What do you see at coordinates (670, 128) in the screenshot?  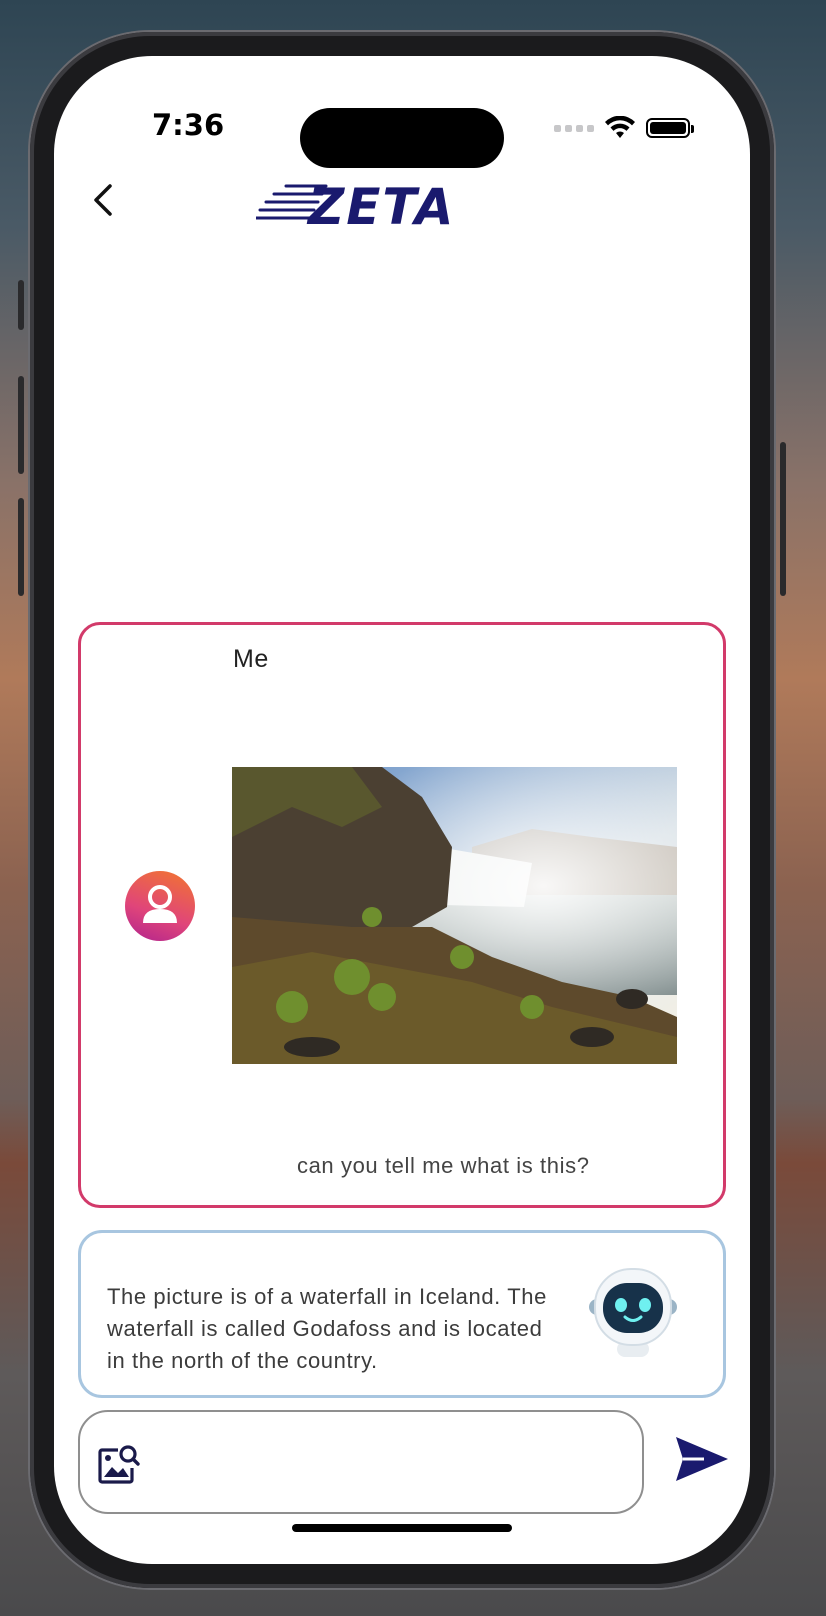 I see `battery-icon` at bounding box center [670, 128].